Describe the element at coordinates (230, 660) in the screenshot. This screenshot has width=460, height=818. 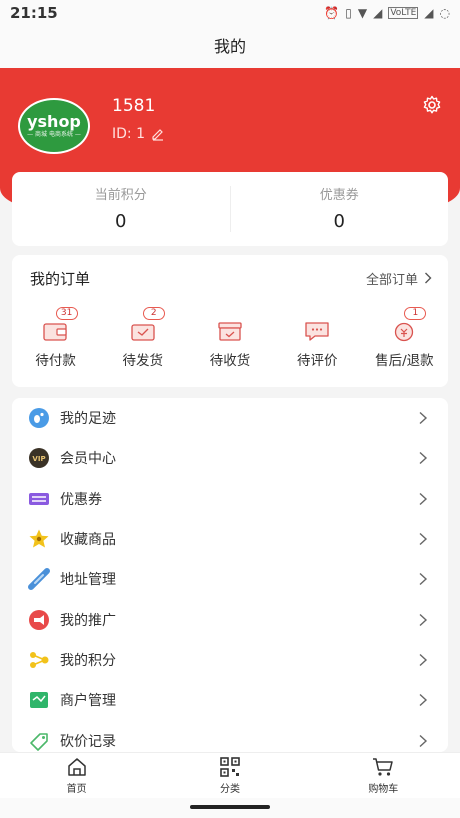
I see `menu-item-points: 我的积分` at that location.